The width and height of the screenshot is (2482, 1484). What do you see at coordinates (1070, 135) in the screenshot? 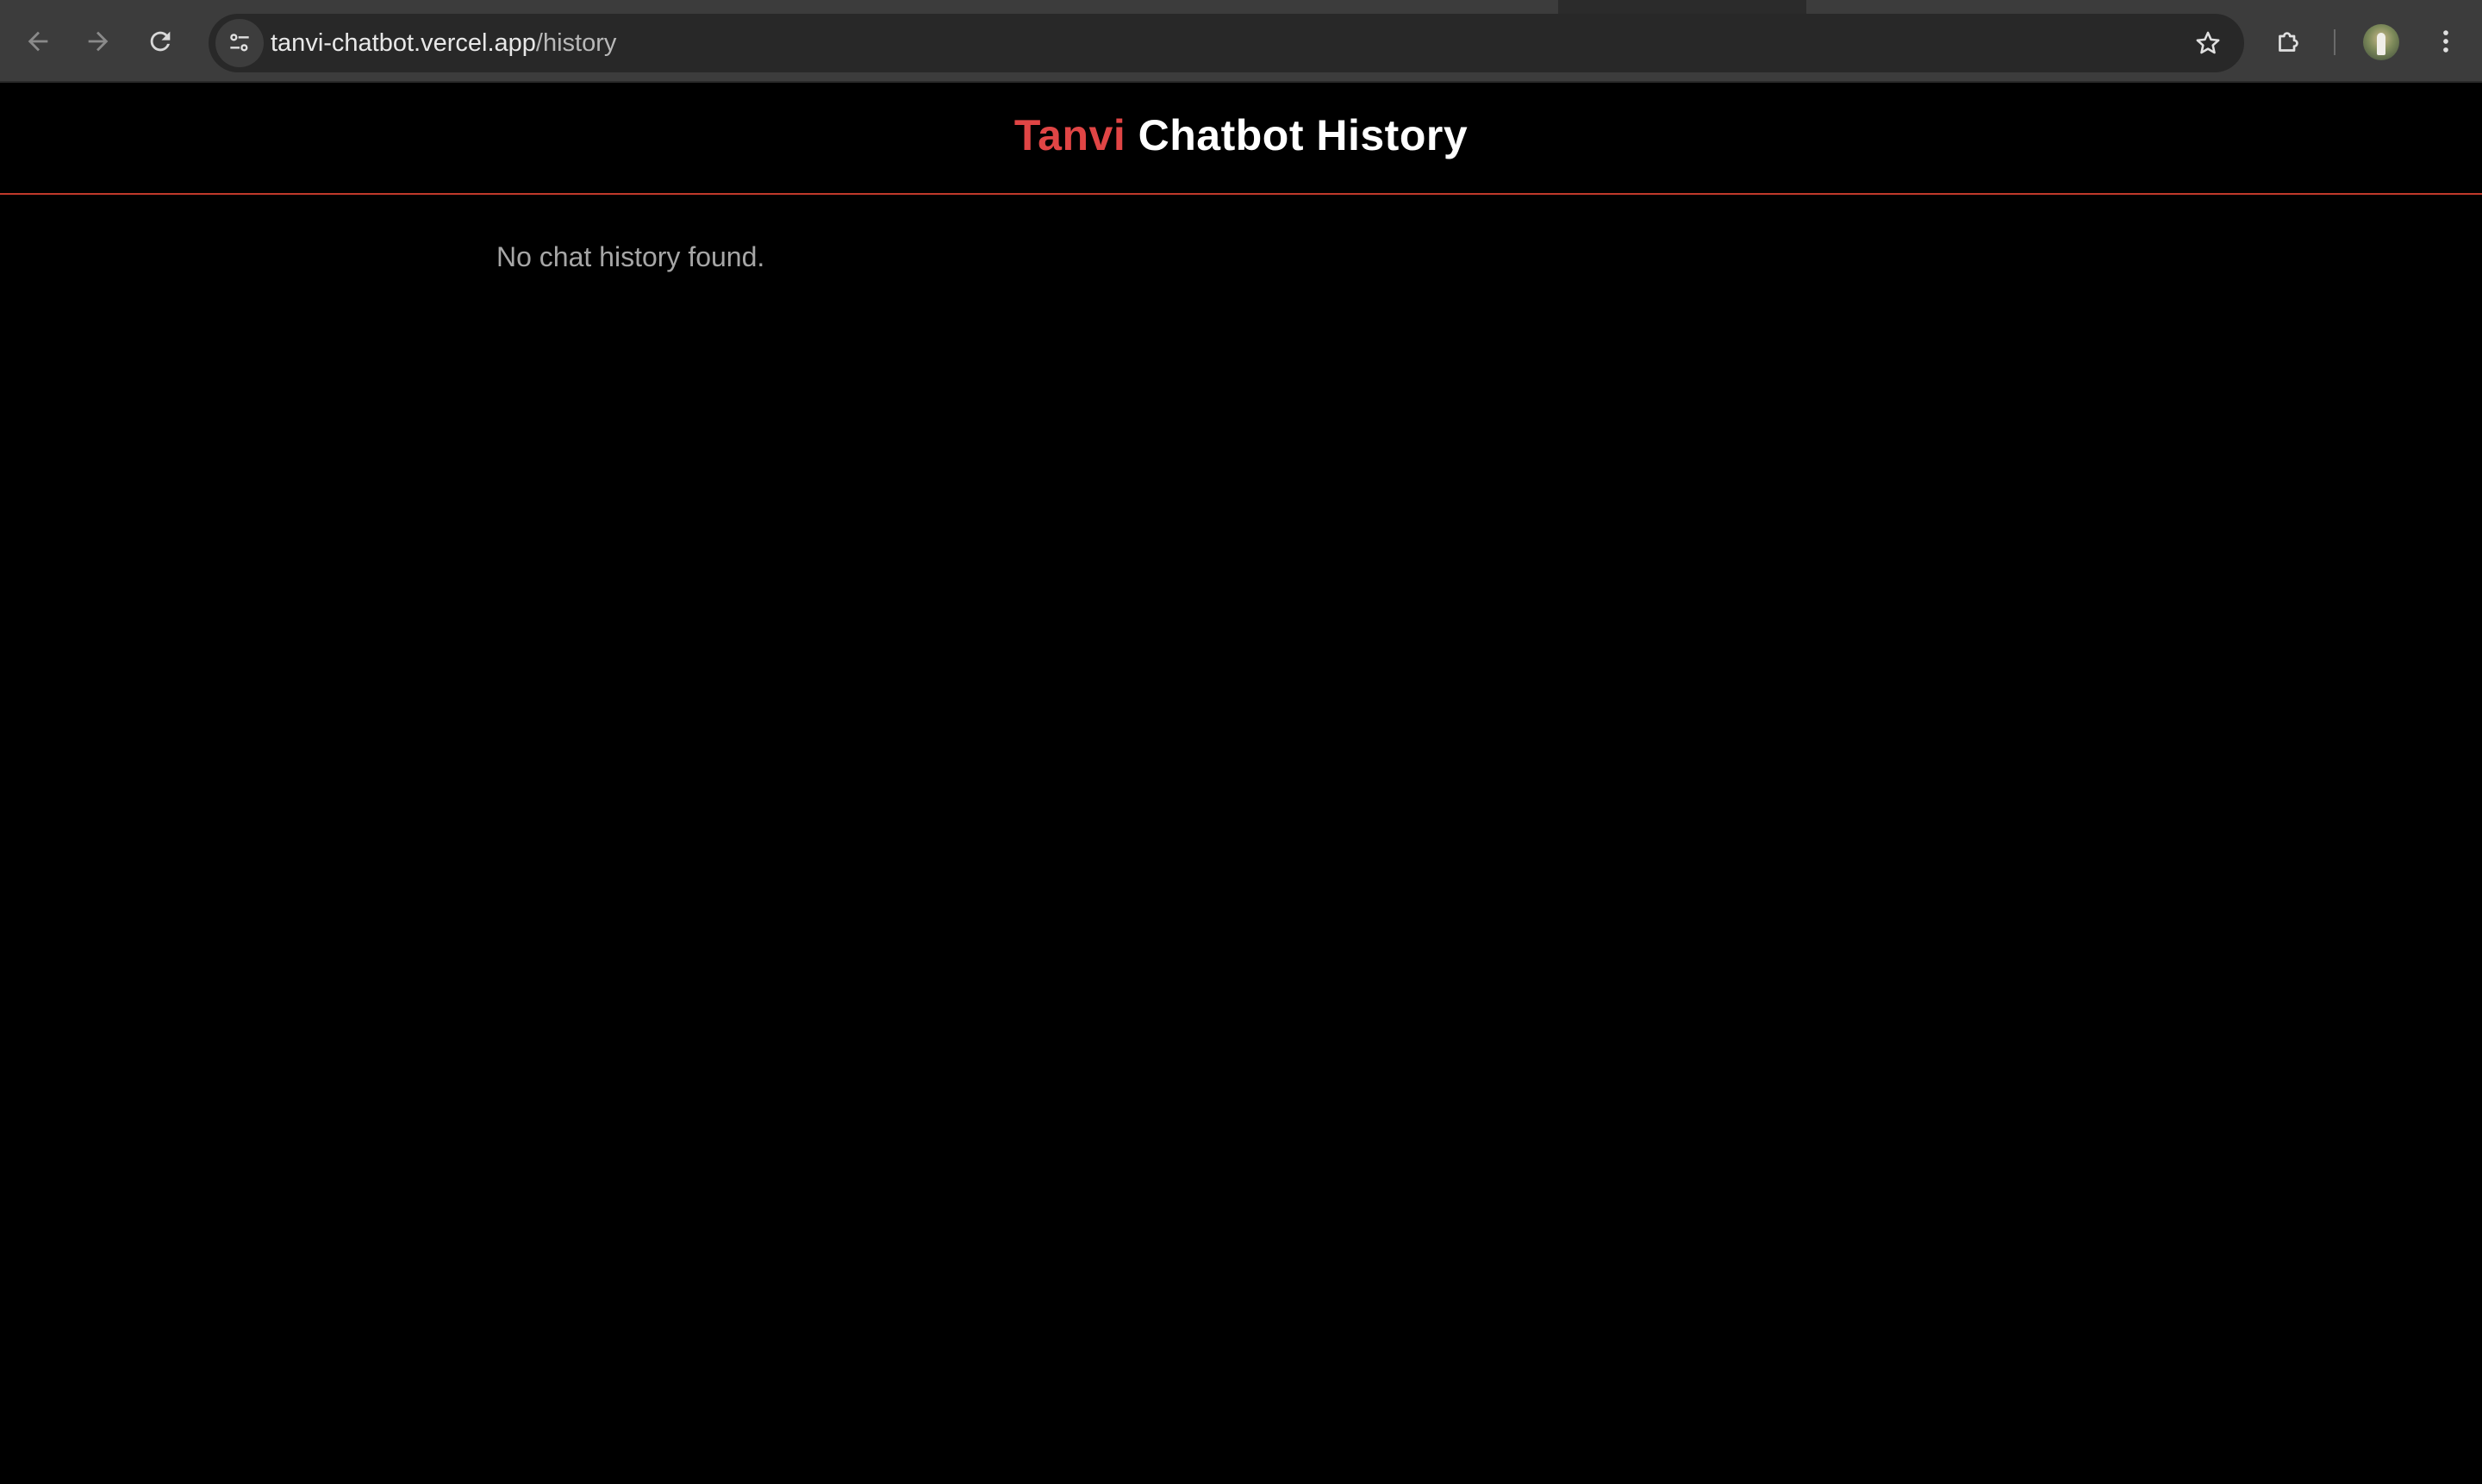
I see `brand-name: Tanvi` at bounding box center [1070, 135].